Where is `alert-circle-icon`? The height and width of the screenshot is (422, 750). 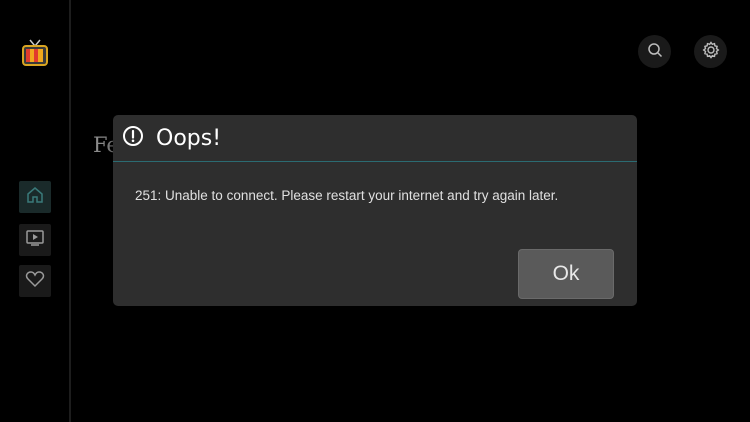 alert-circle-icon is located at coordinates (133, 138).